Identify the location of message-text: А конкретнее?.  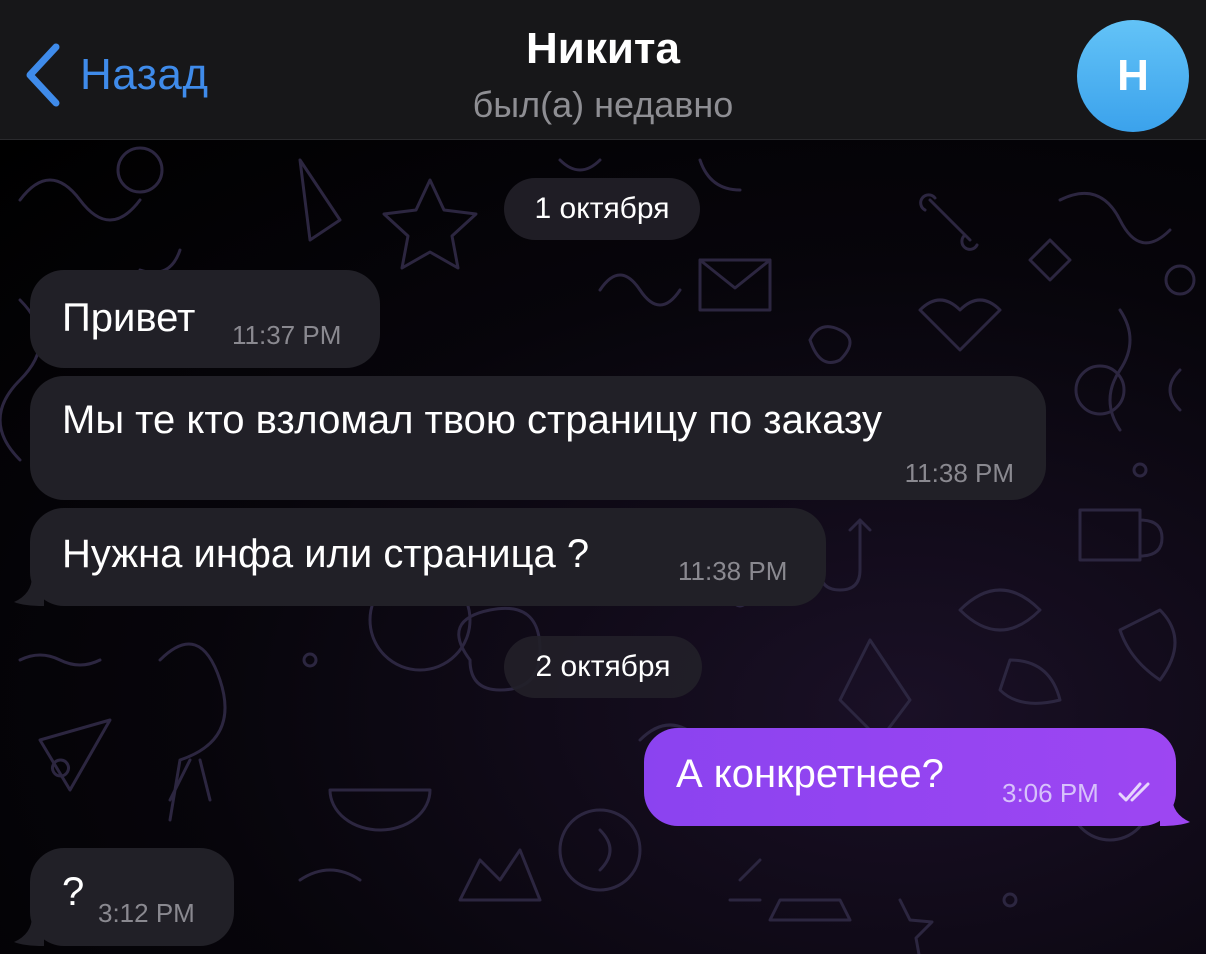
(810, 774).